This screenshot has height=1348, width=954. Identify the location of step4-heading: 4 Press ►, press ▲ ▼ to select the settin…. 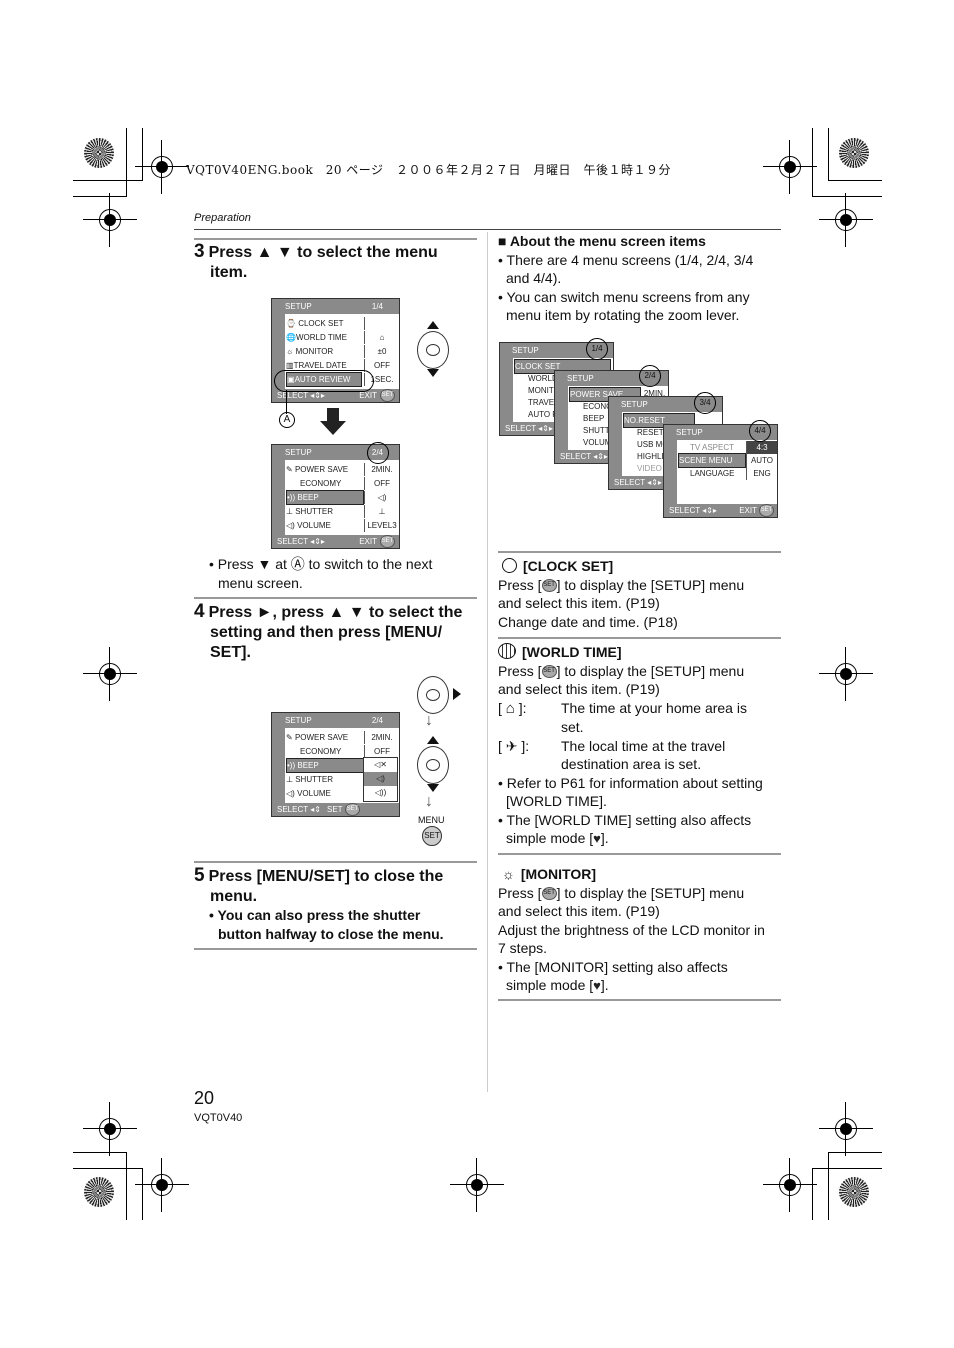
(328, 631).